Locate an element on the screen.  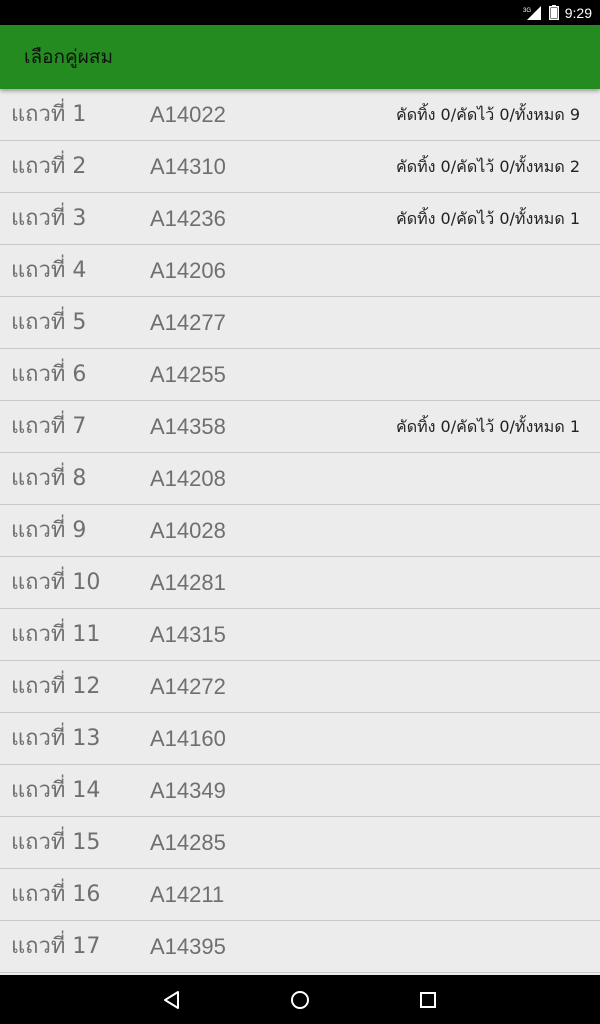
signal-3g-icon: 3G is located at coordinates (532, 12).